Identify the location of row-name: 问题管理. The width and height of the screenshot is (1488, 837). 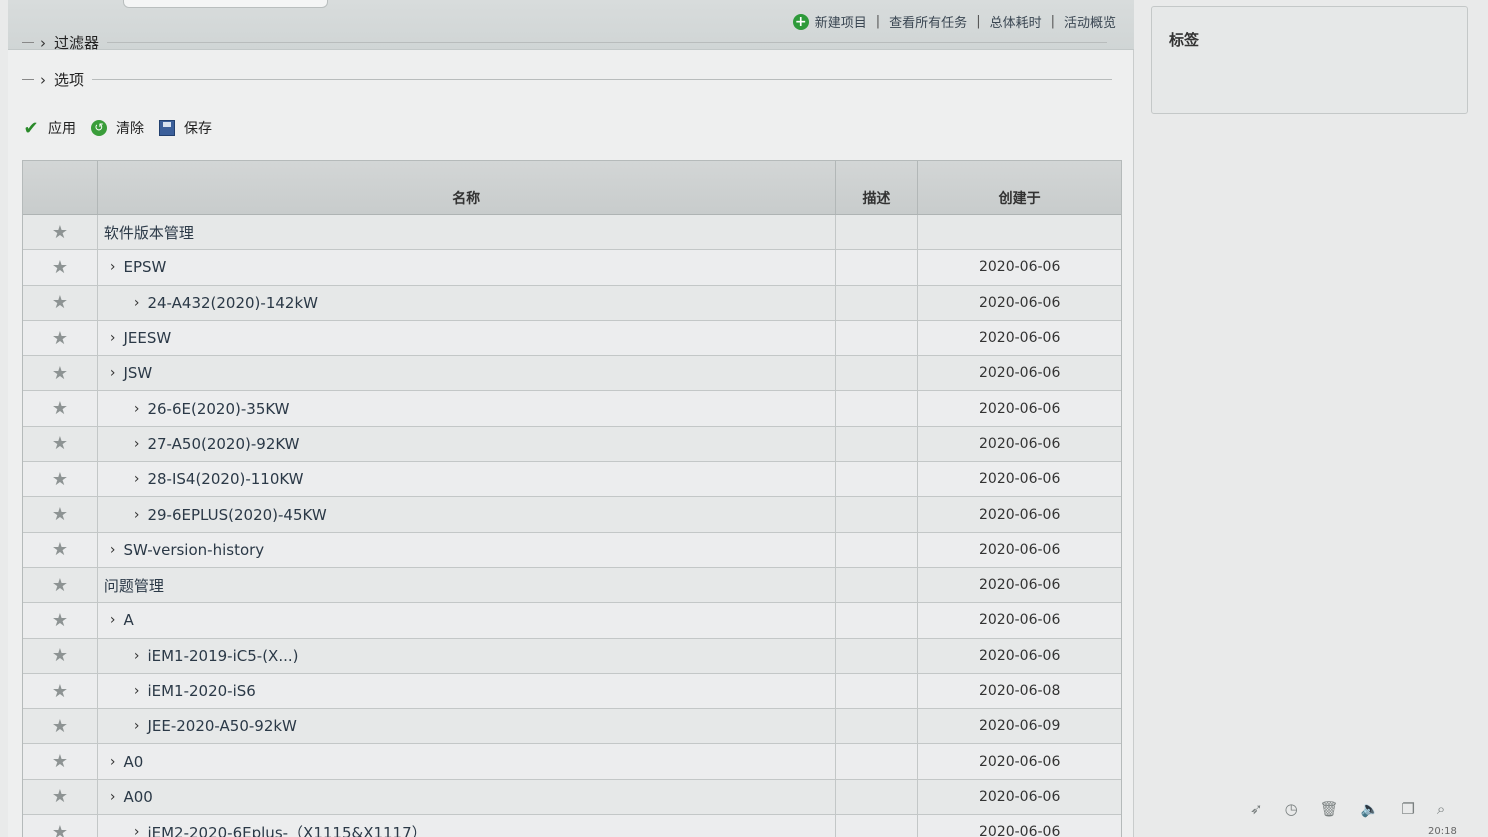
(134, 585).